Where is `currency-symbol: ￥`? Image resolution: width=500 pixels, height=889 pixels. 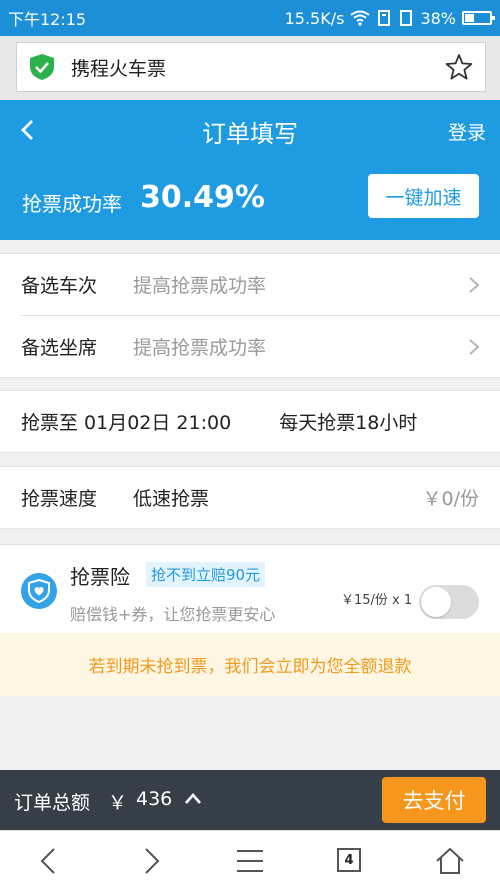 currency-symbol: ￥ is located at coordinates (118, 803).